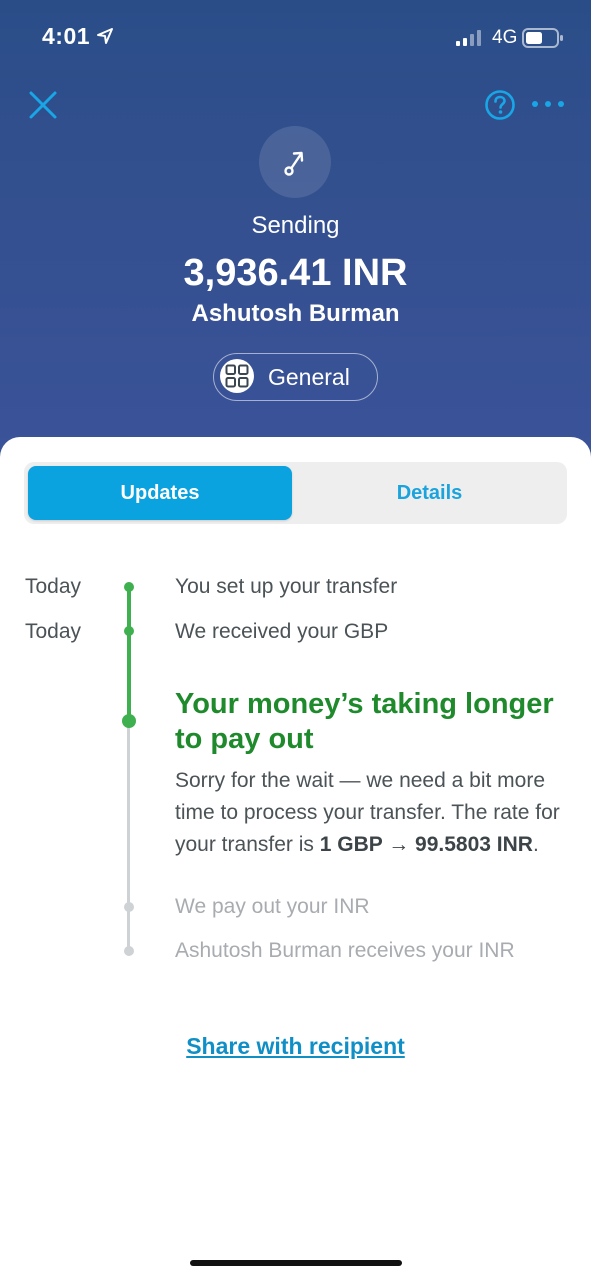  I want to click on recipient-name: Ashutosh Burman, so click(295, 313).